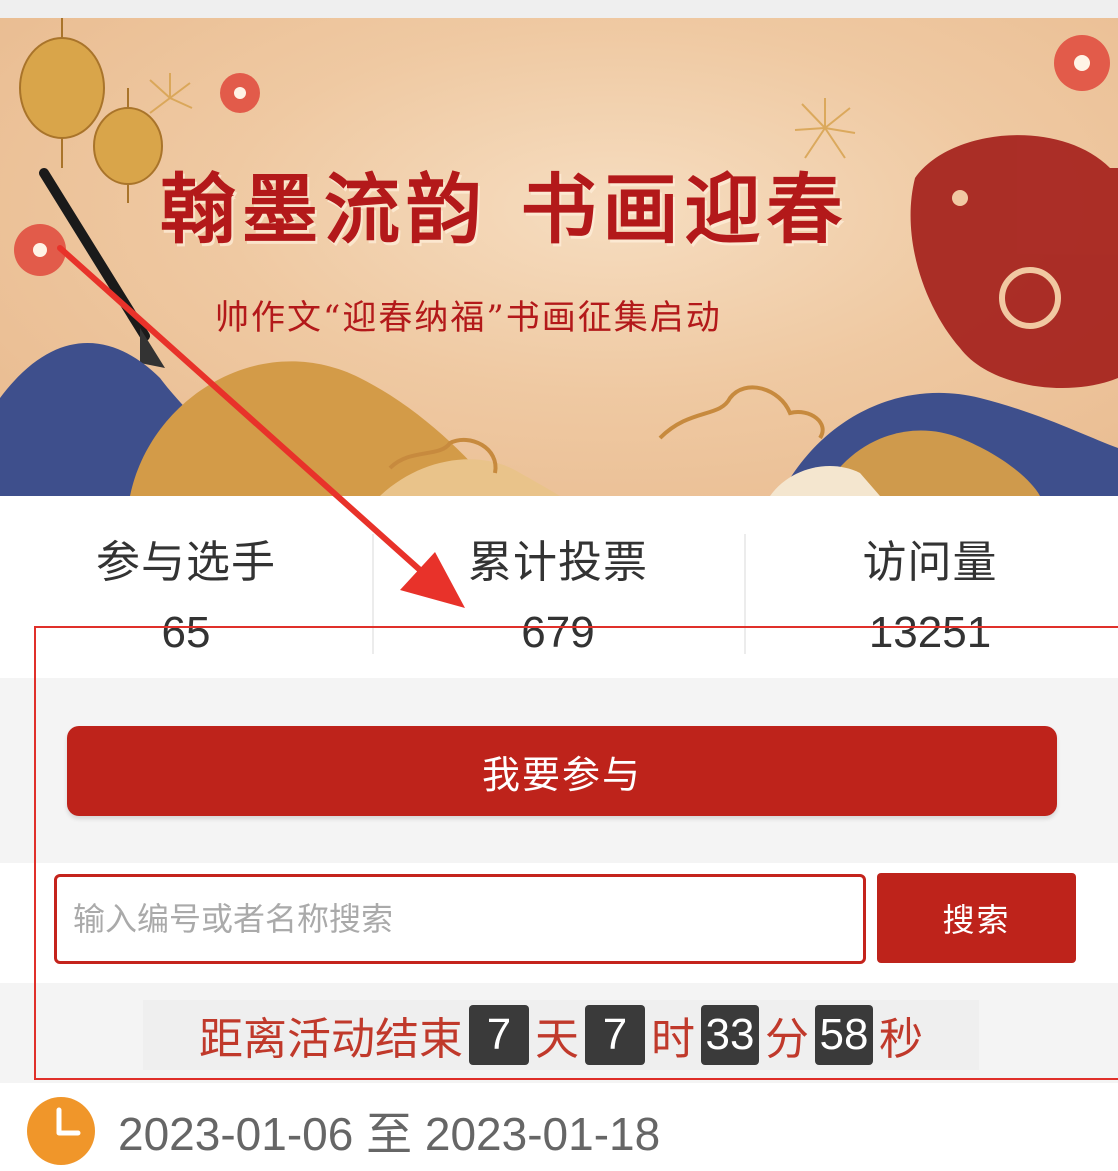  Describe the element at coordinates (331, 1039) in the screenshot. I see `countdown-prefix: 距离活动结束` at that location.